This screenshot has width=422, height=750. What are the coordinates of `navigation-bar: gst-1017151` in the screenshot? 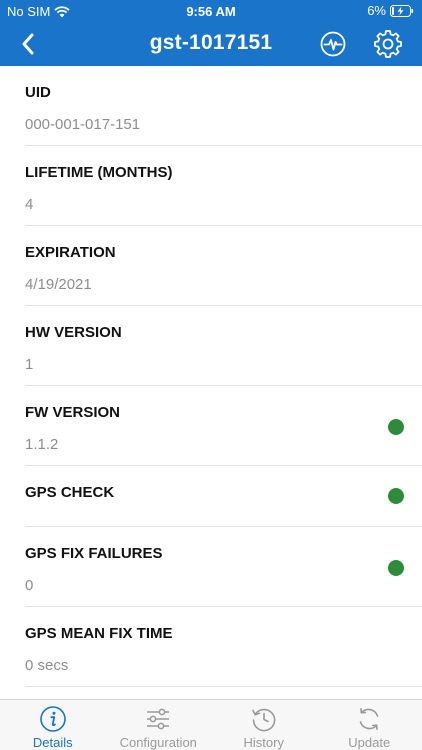 It's located at (211, 44).